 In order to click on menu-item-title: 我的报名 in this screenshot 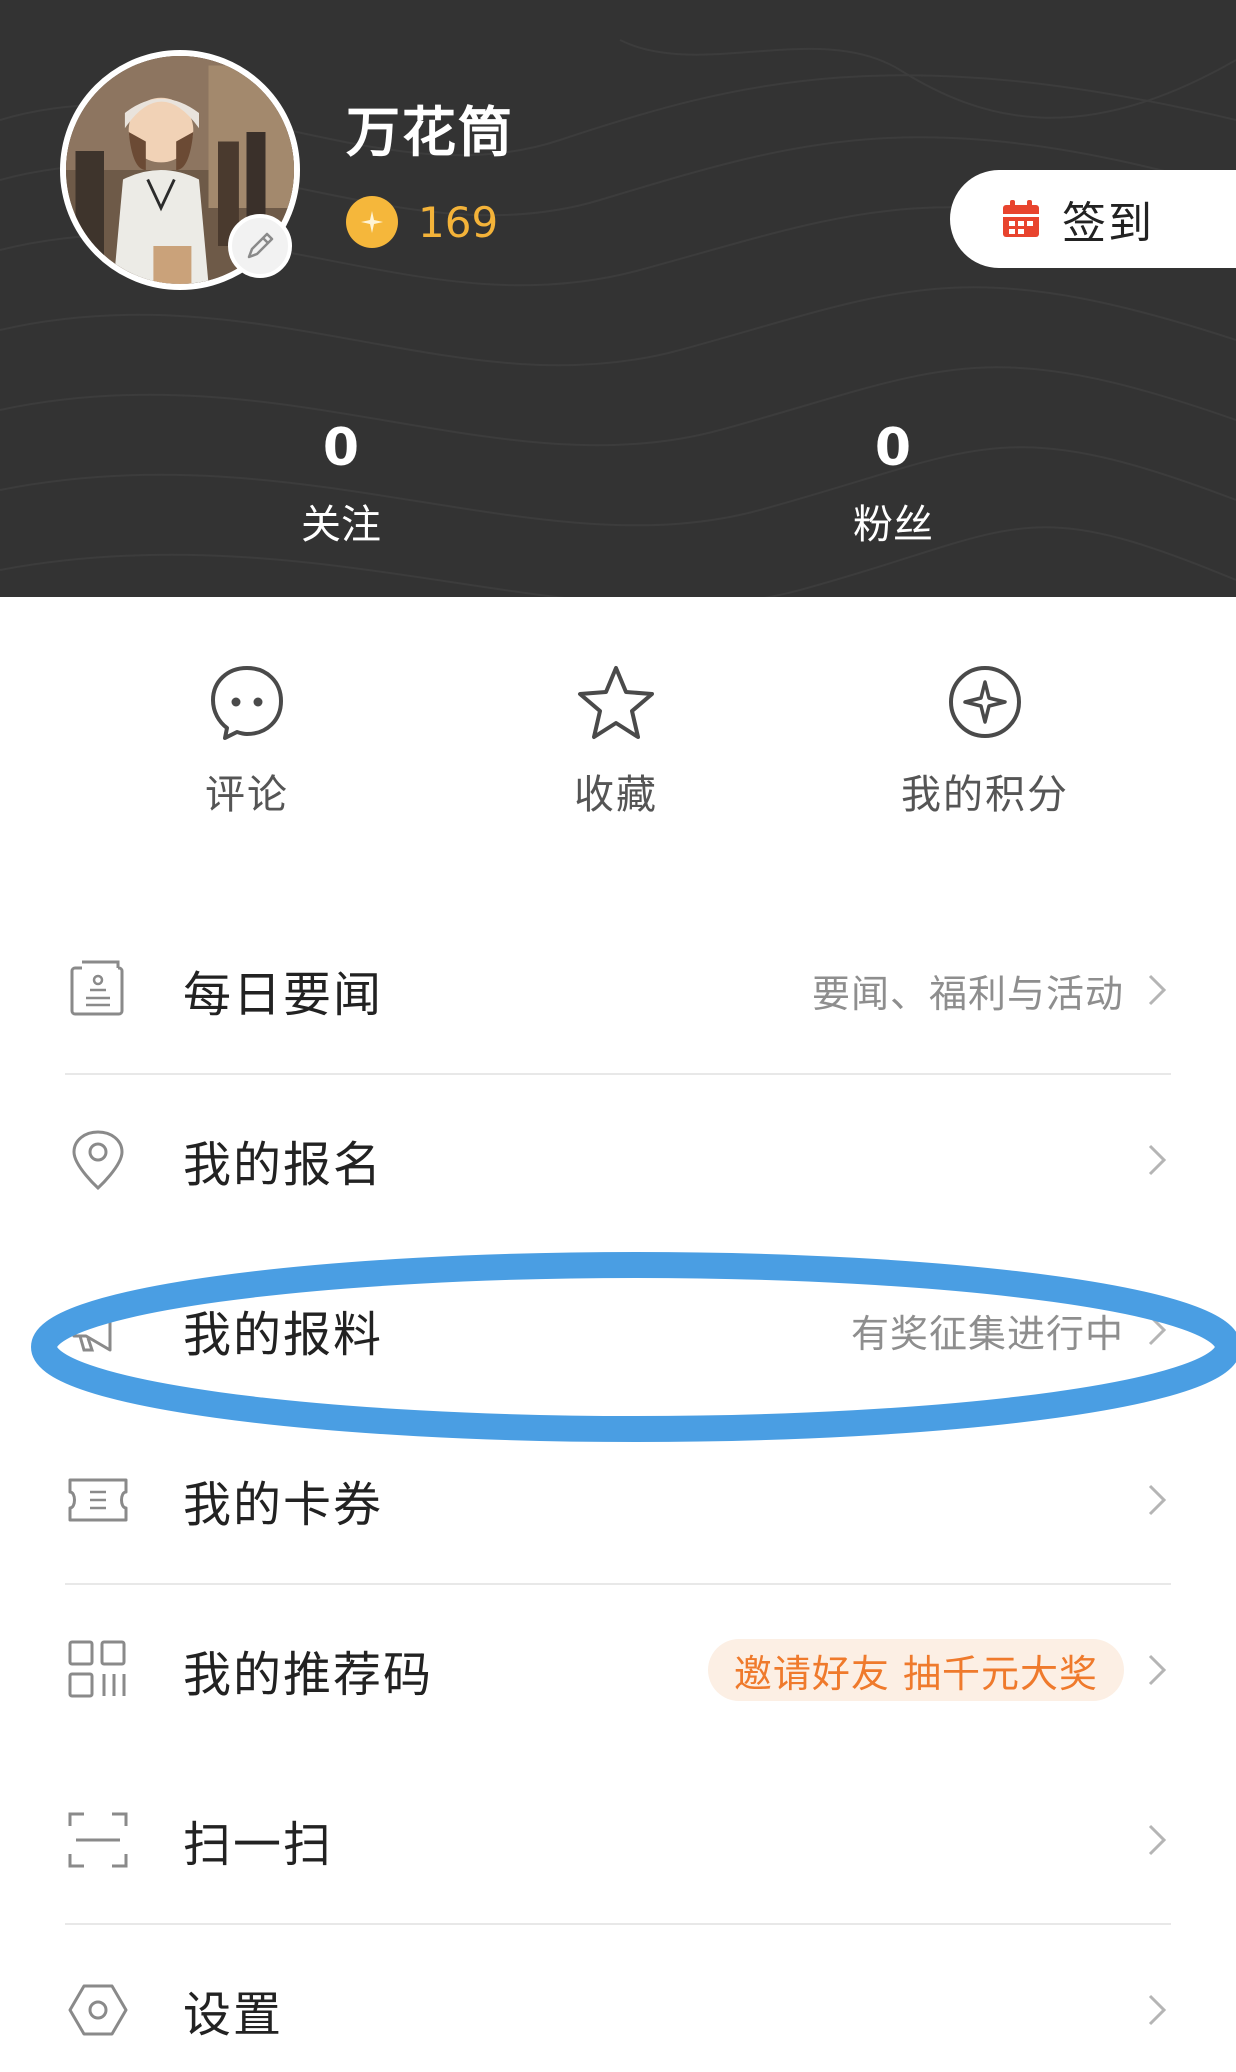, I will do `click(283, 1165)`.